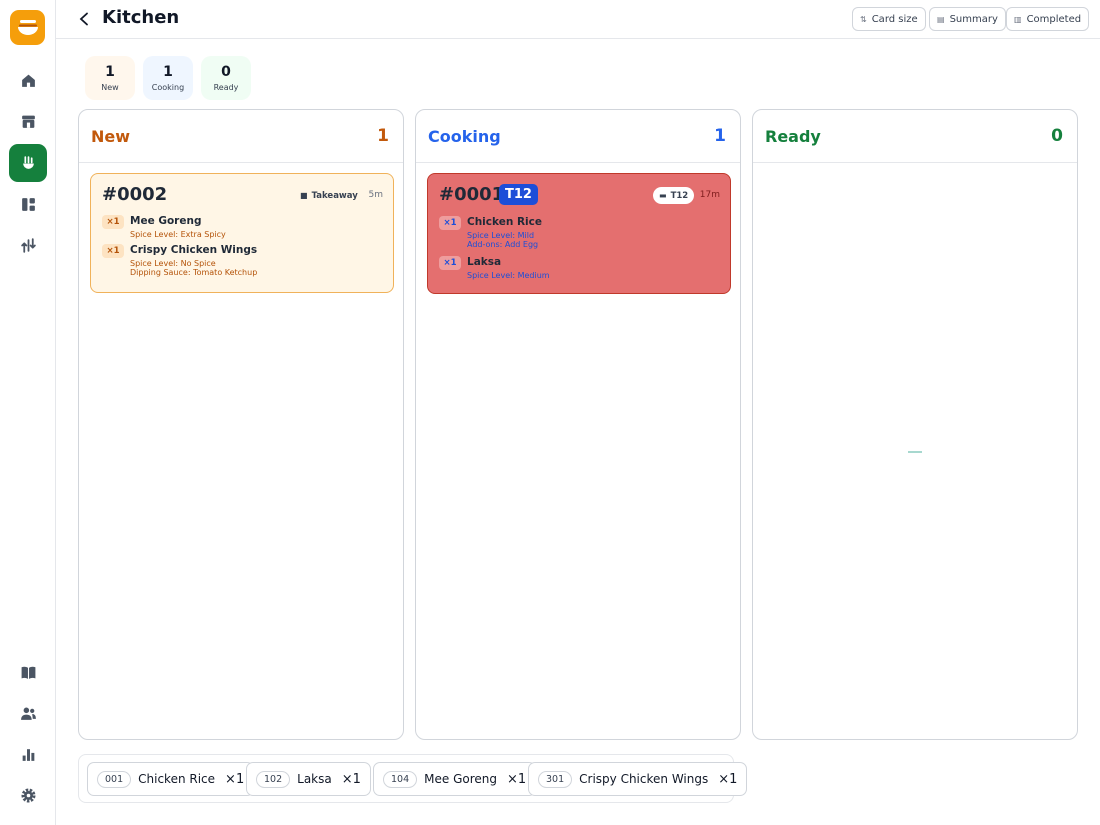 The height and width of the screenshot is (825, 1100). I want to click on stat-label: Cooking, so click(168, 87).